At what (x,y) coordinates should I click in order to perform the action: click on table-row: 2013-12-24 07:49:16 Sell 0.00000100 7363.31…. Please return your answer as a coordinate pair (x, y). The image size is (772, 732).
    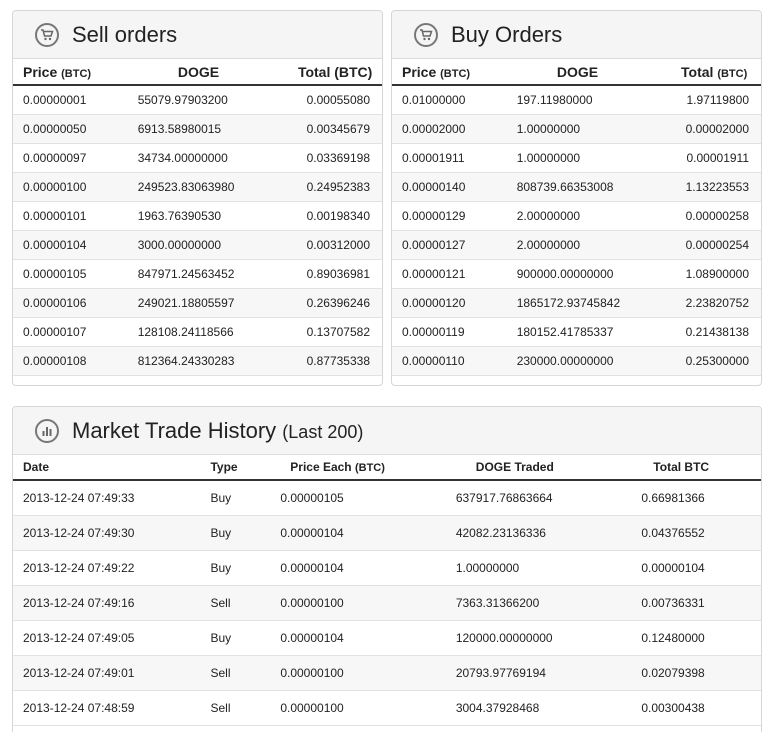
    Looking at the image, I should click on (387, 603).